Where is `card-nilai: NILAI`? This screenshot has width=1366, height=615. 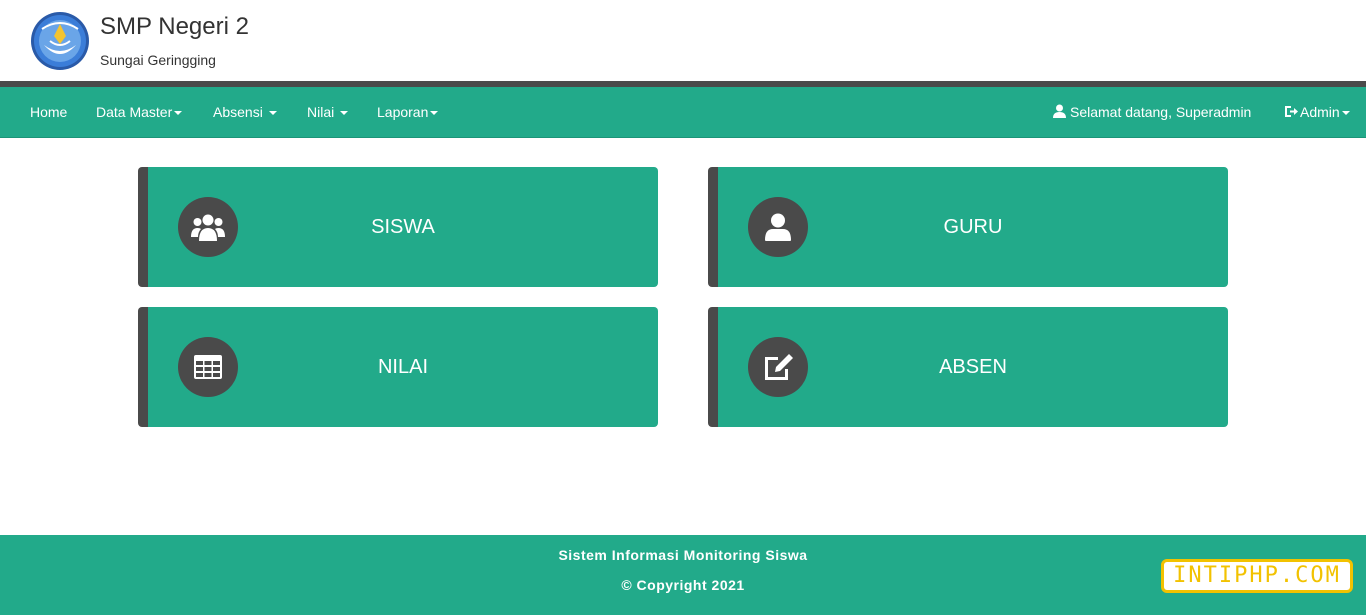
card-nilai: NILAI is located at coordinates (398, 367).